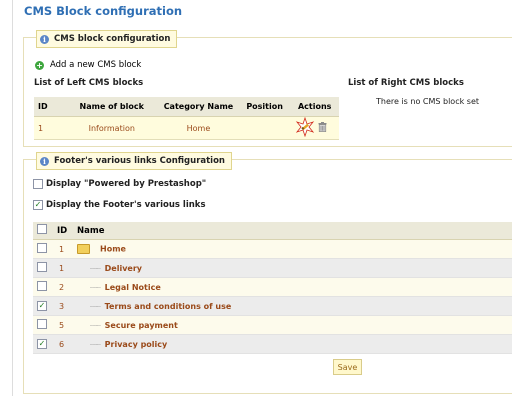 Image resolution: width=512 pixels, height=396 pixels. Describe the element at coordinates (139, 161) in the screenshot. I see `footer-links-legend-label: Footer's various links Configuration` at that location.